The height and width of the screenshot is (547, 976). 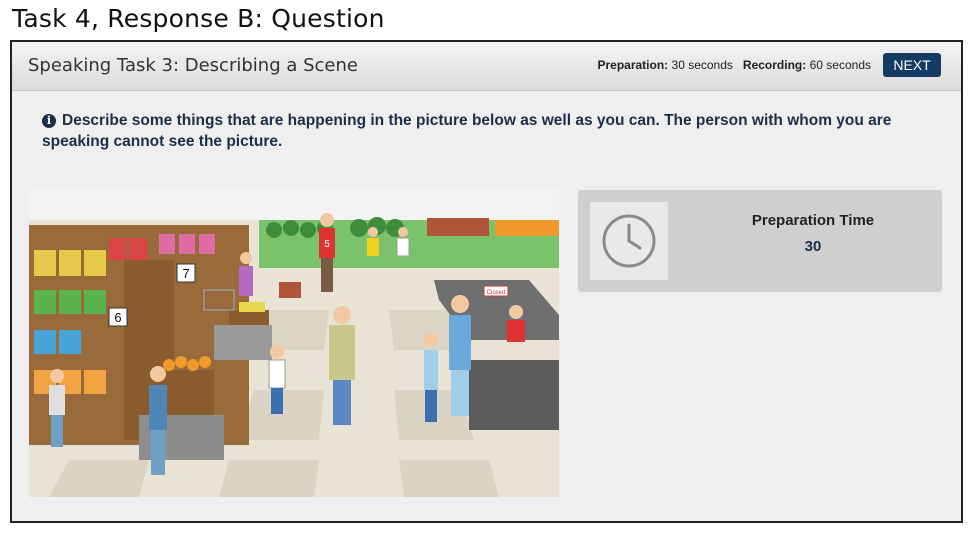 What do you see at coordinates (193, 65) in the screenshot?
I see `task-title: Speaking Task 3: Describing a Scene` at bounding box center [193, 65].